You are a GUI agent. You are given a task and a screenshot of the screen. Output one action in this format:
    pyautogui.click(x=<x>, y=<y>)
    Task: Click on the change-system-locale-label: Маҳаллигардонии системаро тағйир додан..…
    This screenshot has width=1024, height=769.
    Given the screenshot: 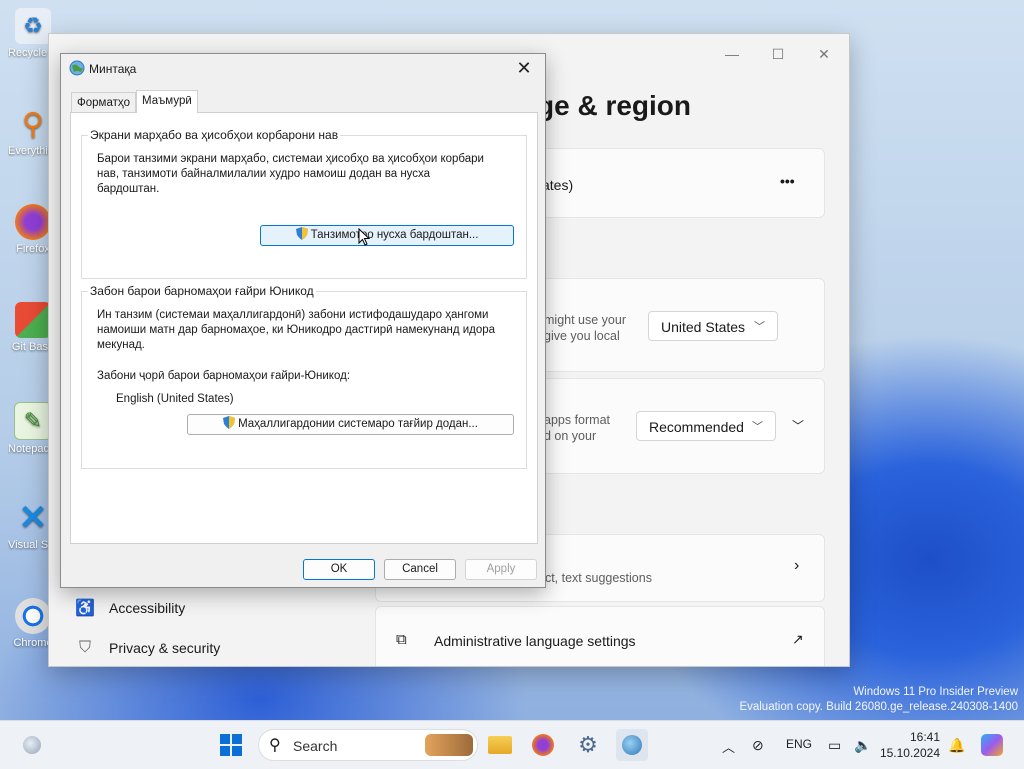 What is the action you would take?
    pyautogui.click(x=358, y=424)
    